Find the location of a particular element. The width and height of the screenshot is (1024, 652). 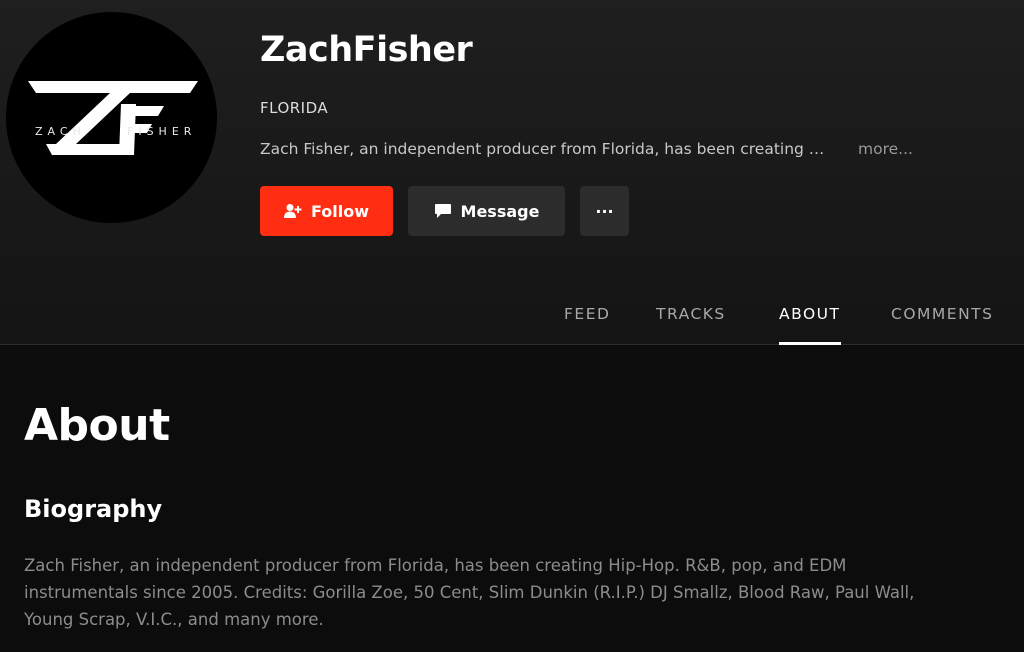

page-title: About is located at coordinates (97, 425).